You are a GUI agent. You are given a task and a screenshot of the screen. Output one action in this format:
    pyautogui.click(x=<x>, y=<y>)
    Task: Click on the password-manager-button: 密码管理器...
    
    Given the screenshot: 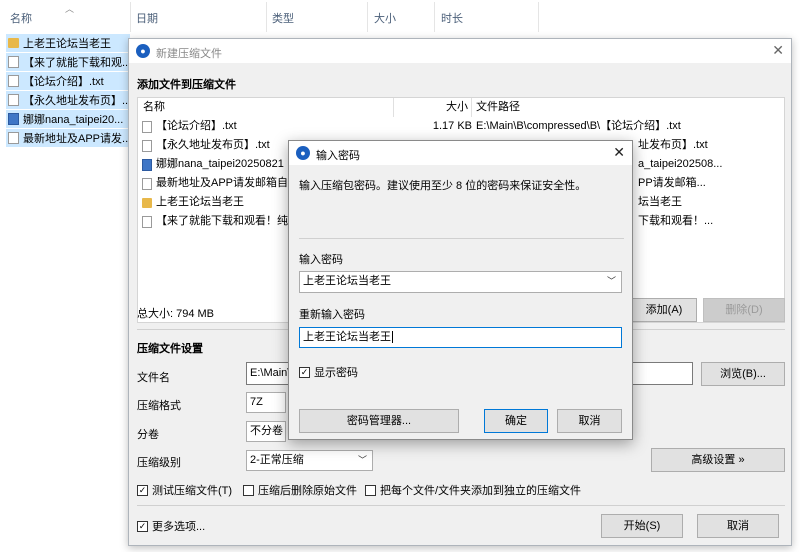 What is the action you would take?
    pyautogui.click(x=379, y=421)
    